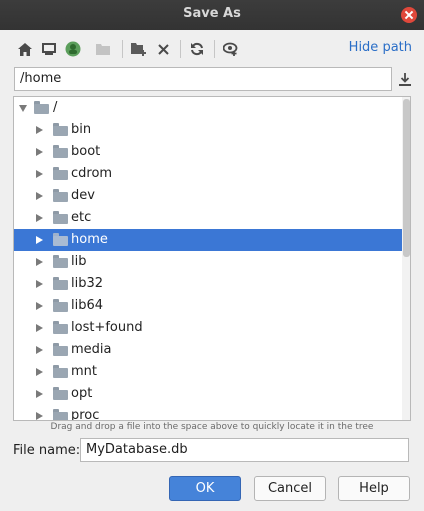  What do you see at coordinates (208, 196) in the screenshot?
I see `tree-item-dev: dev` at bounding box center [208, 196].